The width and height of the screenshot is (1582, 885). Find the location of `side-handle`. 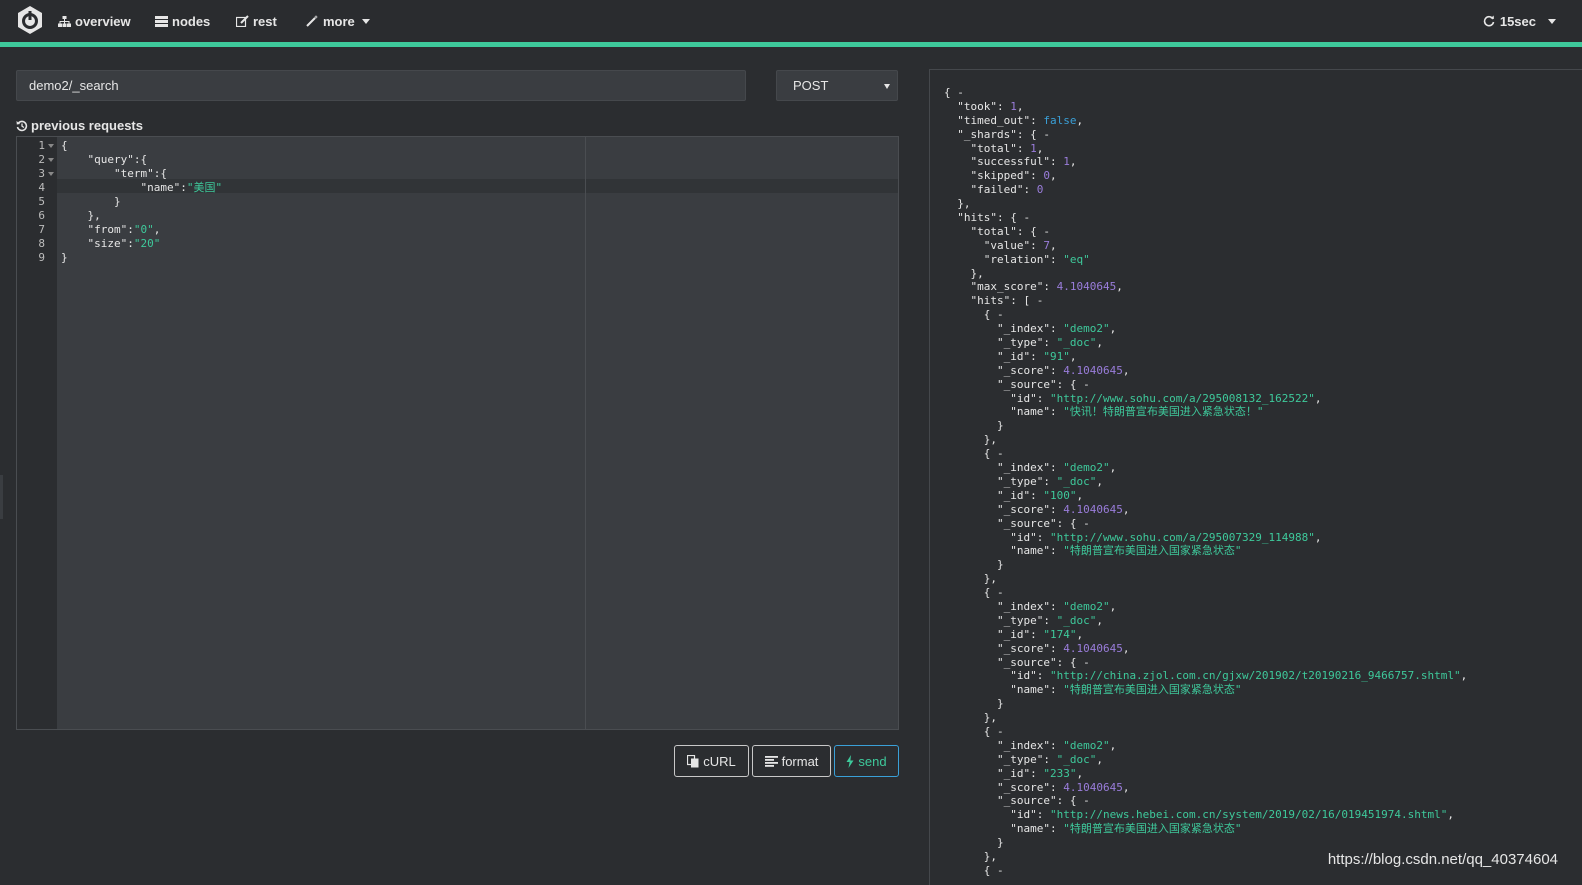

side-handle is located at coordinates (1, 497).